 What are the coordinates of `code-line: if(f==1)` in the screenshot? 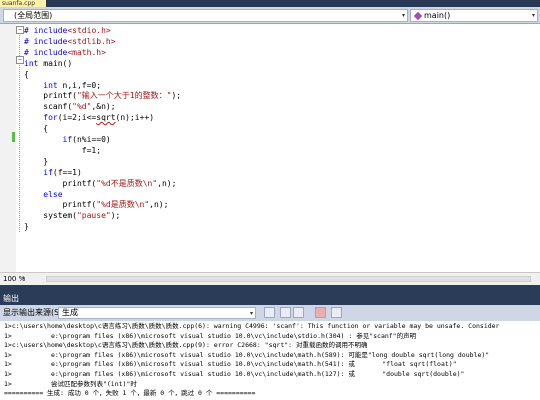 It's located at (53, 173).